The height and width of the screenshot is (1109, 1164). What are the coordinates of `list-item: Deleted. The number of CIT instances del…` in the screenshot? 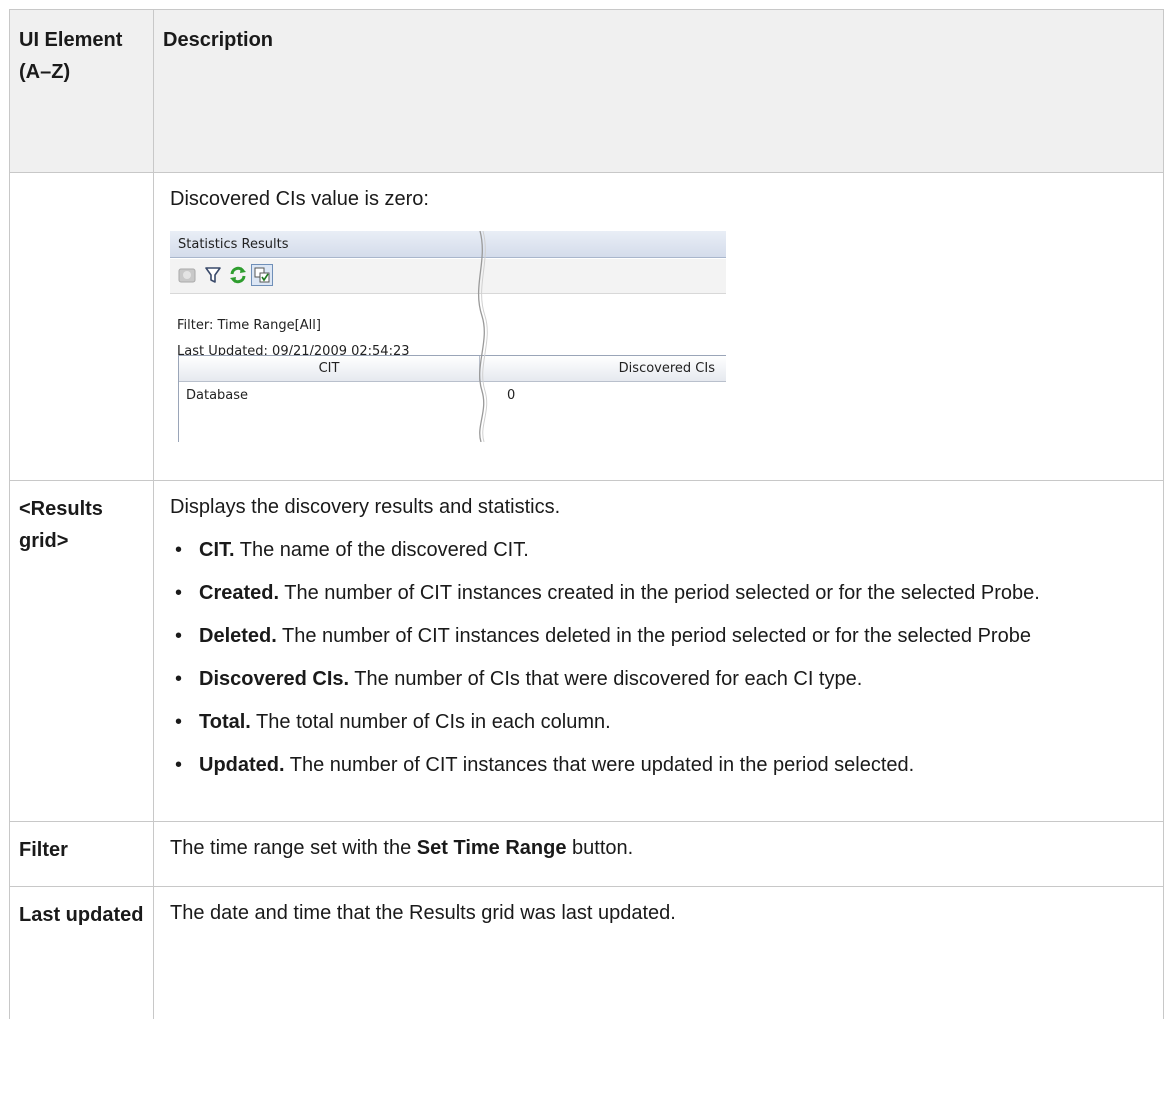 It's located at (661, 636).